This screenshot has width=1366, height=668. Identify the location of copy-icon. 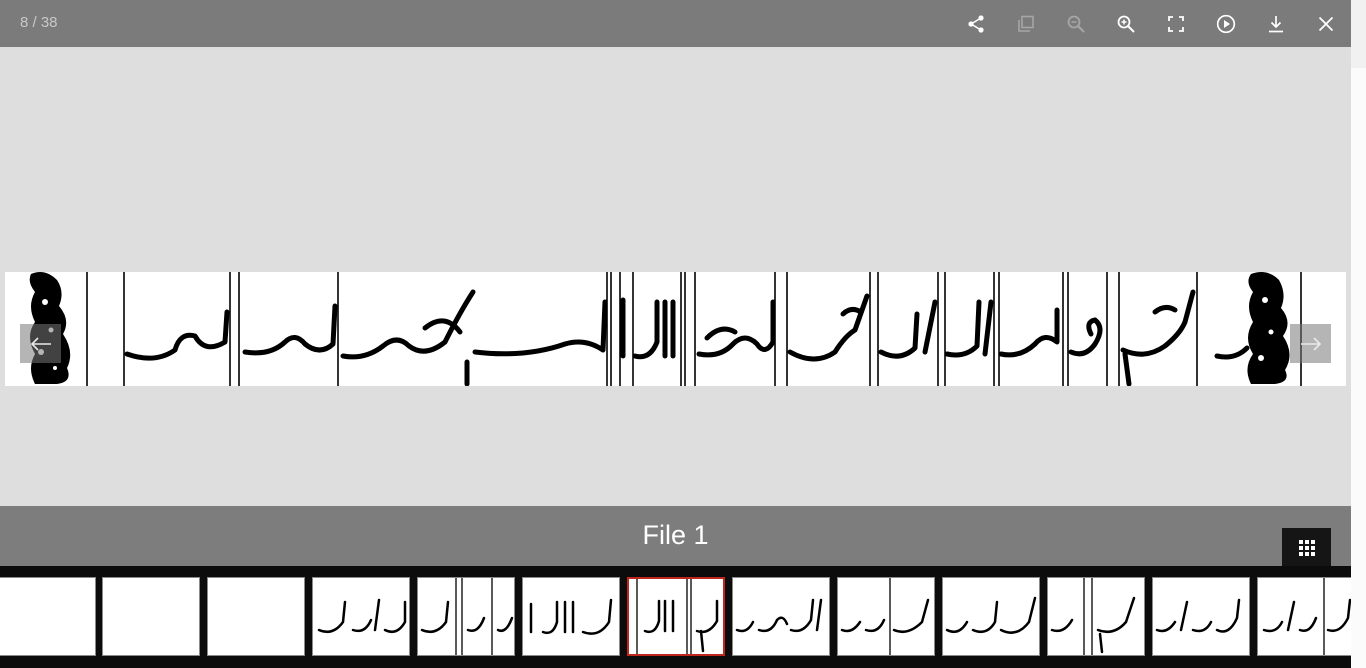
(1026, 23).